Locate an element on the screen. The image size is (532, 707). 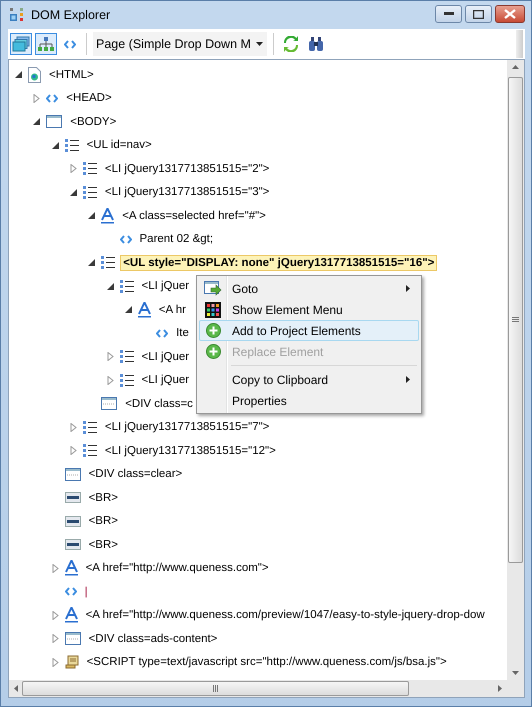
vertical-scrollbar is located at coordinates (515, 370).